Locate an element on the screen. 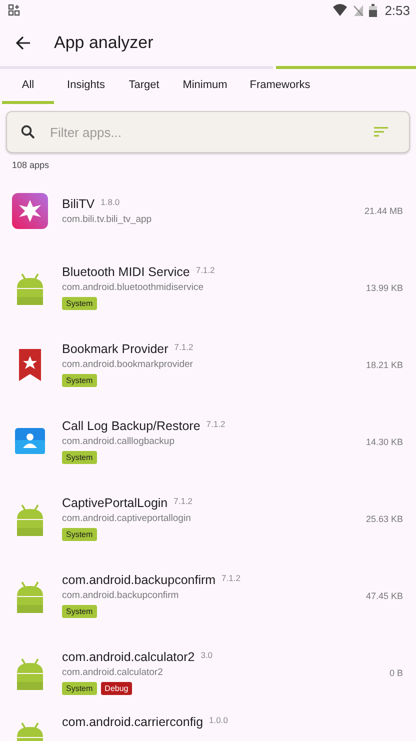 The width and height of the screenshot is (416, 741). tab: Target is located at coordinates (144, 86).